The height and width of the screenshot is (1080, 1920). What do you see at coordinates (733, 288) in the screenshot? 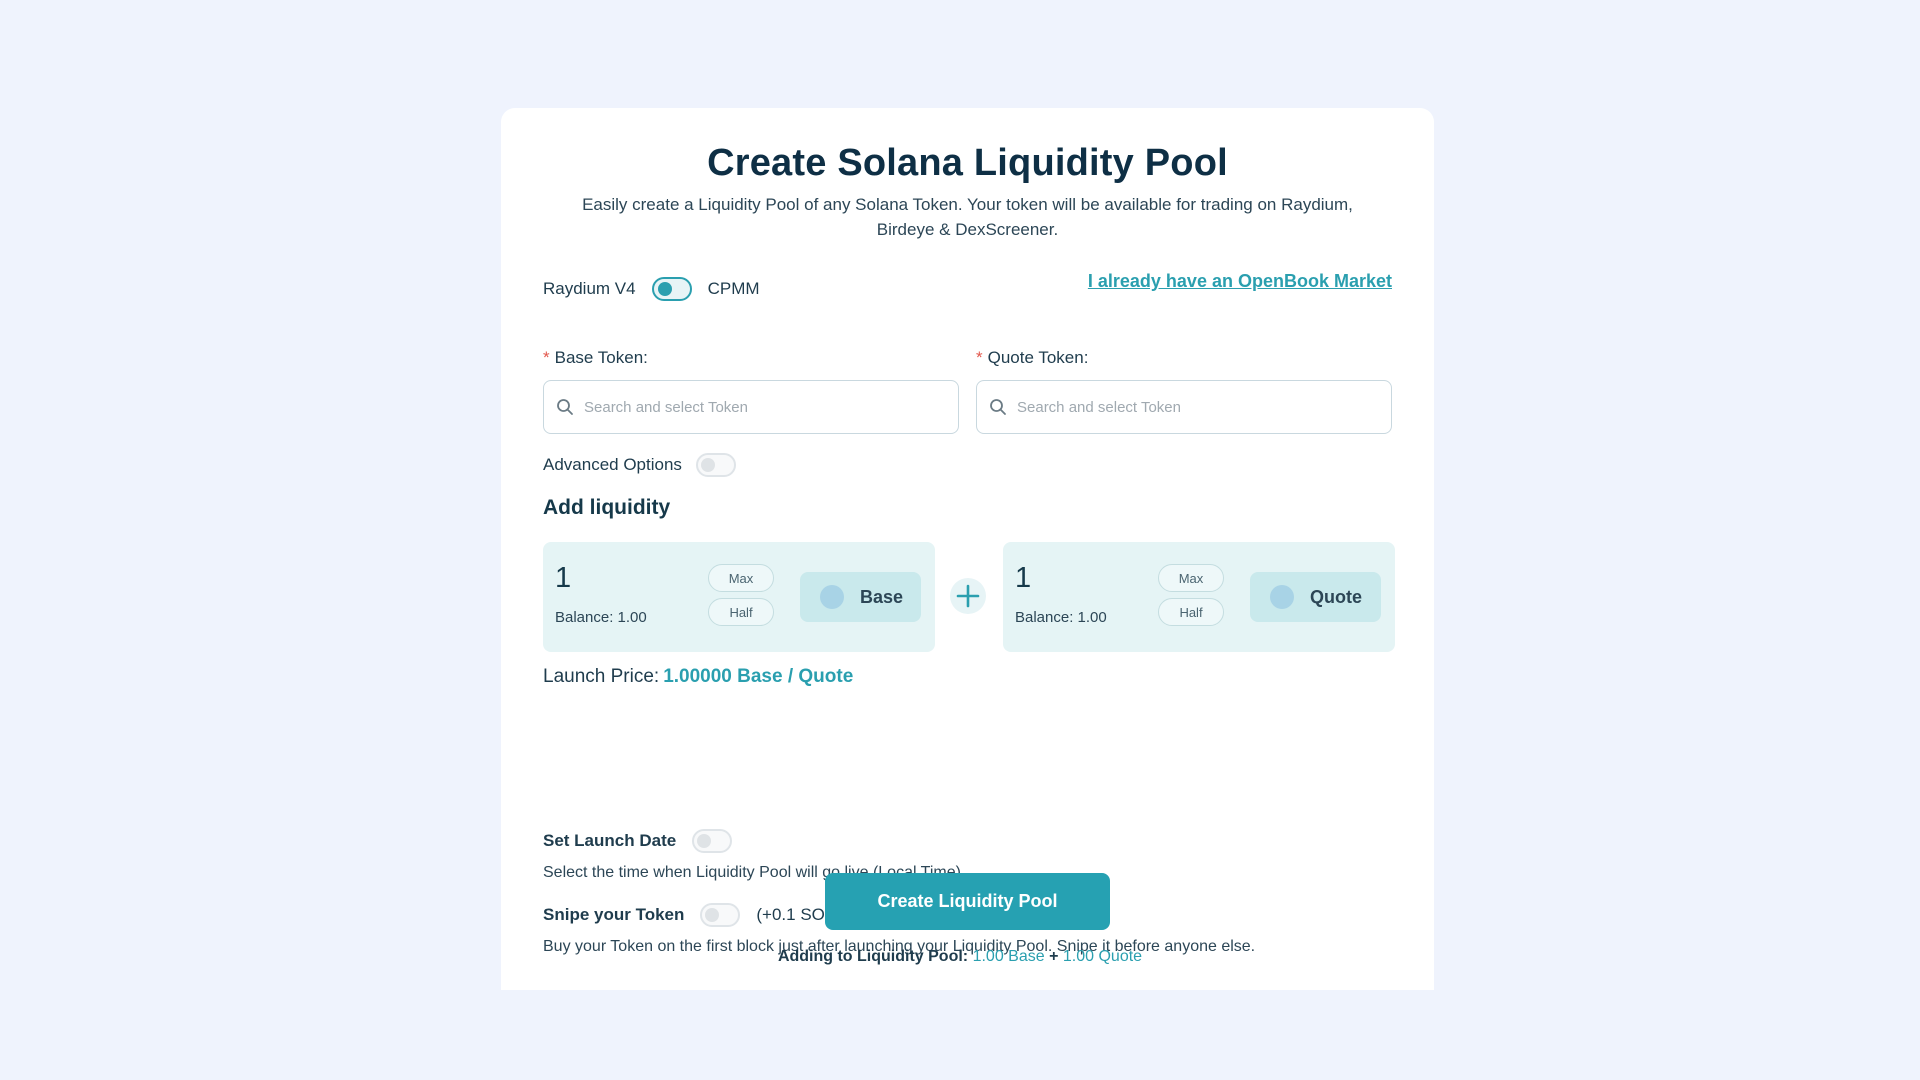
I see `cpmm-label: CPMM` at bounding box center [733, 288].